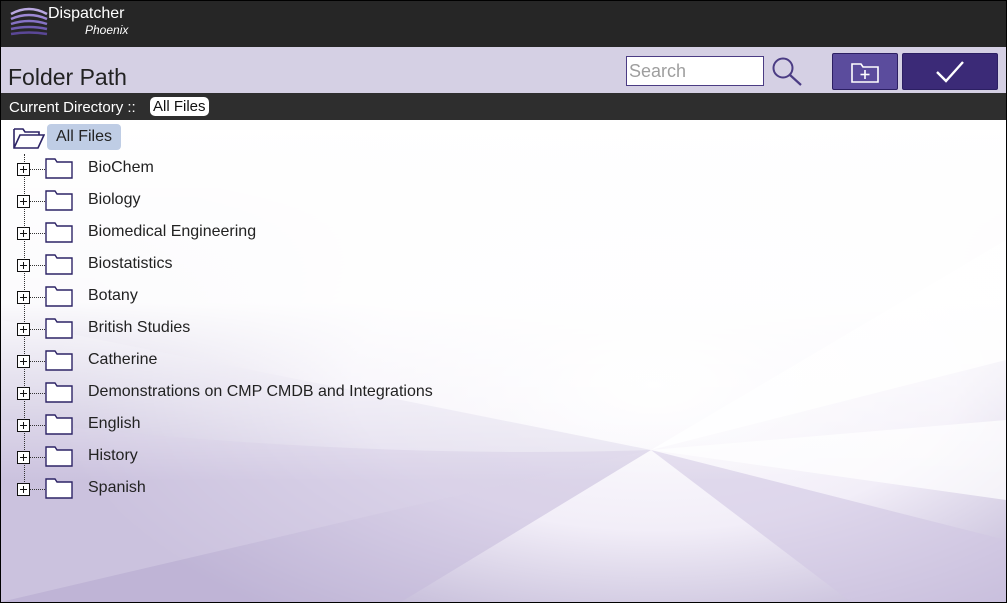 This screenshot has height=603, width=1007. I want to click on folder-label: Biostatistics, so click(130, 264).